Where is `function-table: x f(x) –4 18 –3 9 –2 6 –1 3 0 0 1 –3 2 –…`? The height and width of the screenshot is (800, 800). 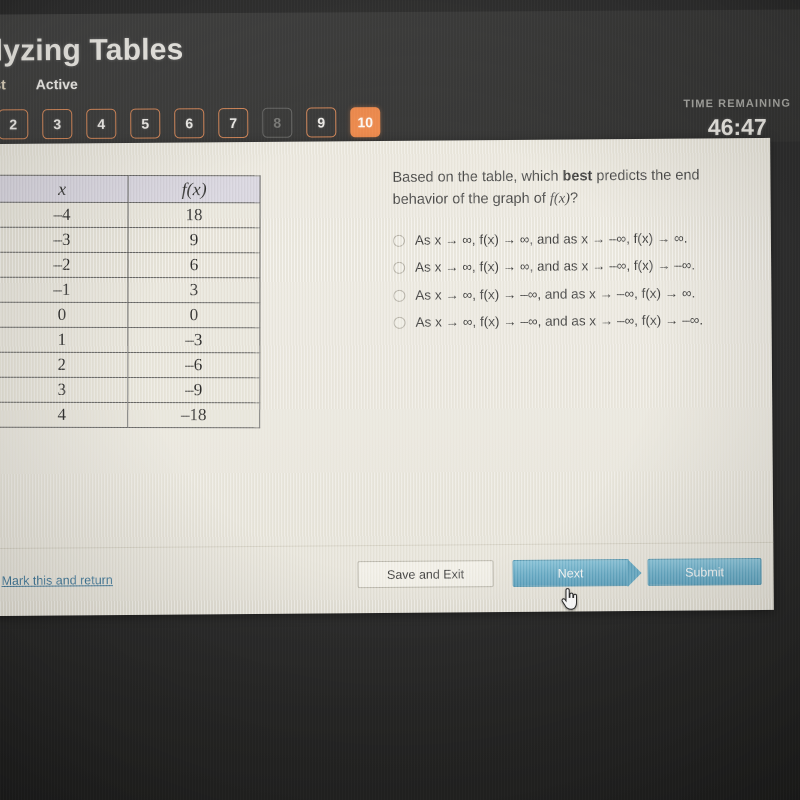
function-table: x f(x) –4 18 –3 9 –2 6 –1 3 0 0 1 –3 2 –… is located at coordinates (130, 301).